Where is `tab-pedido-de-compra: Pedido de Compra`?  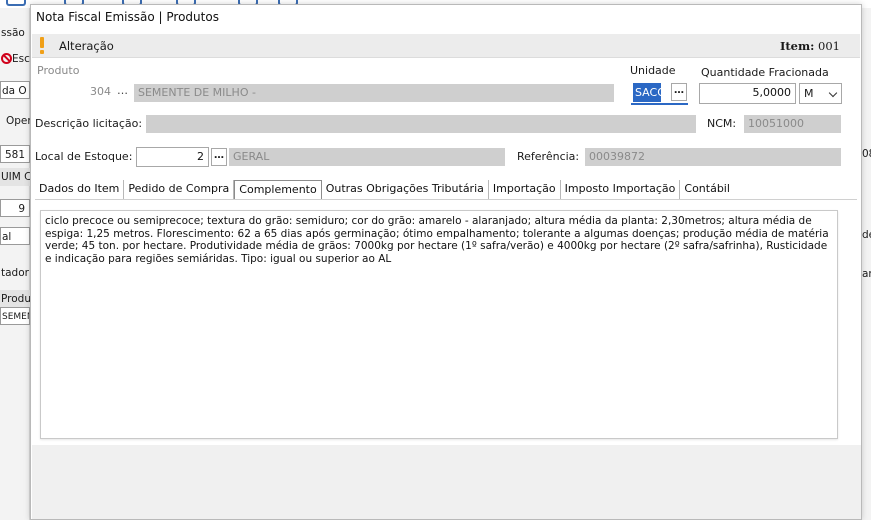 tab-pedido-de-compra: Pedido de Compra is located at coordinates (179, 189).